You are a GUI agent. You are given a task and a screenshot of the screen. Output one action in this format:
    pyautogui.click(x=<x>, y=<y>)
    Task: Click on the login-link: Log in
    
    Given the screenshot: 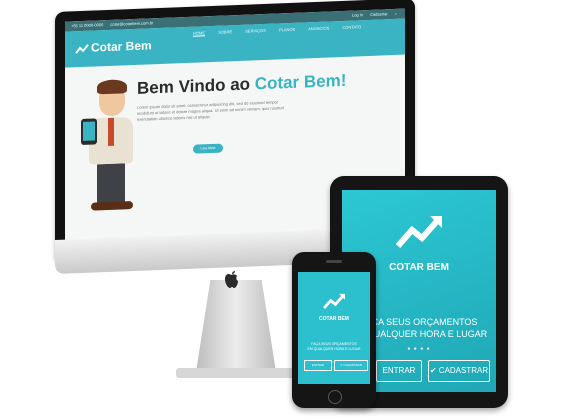 What is the action you would take?
    pyautogui.click(x=357, y=14)
    